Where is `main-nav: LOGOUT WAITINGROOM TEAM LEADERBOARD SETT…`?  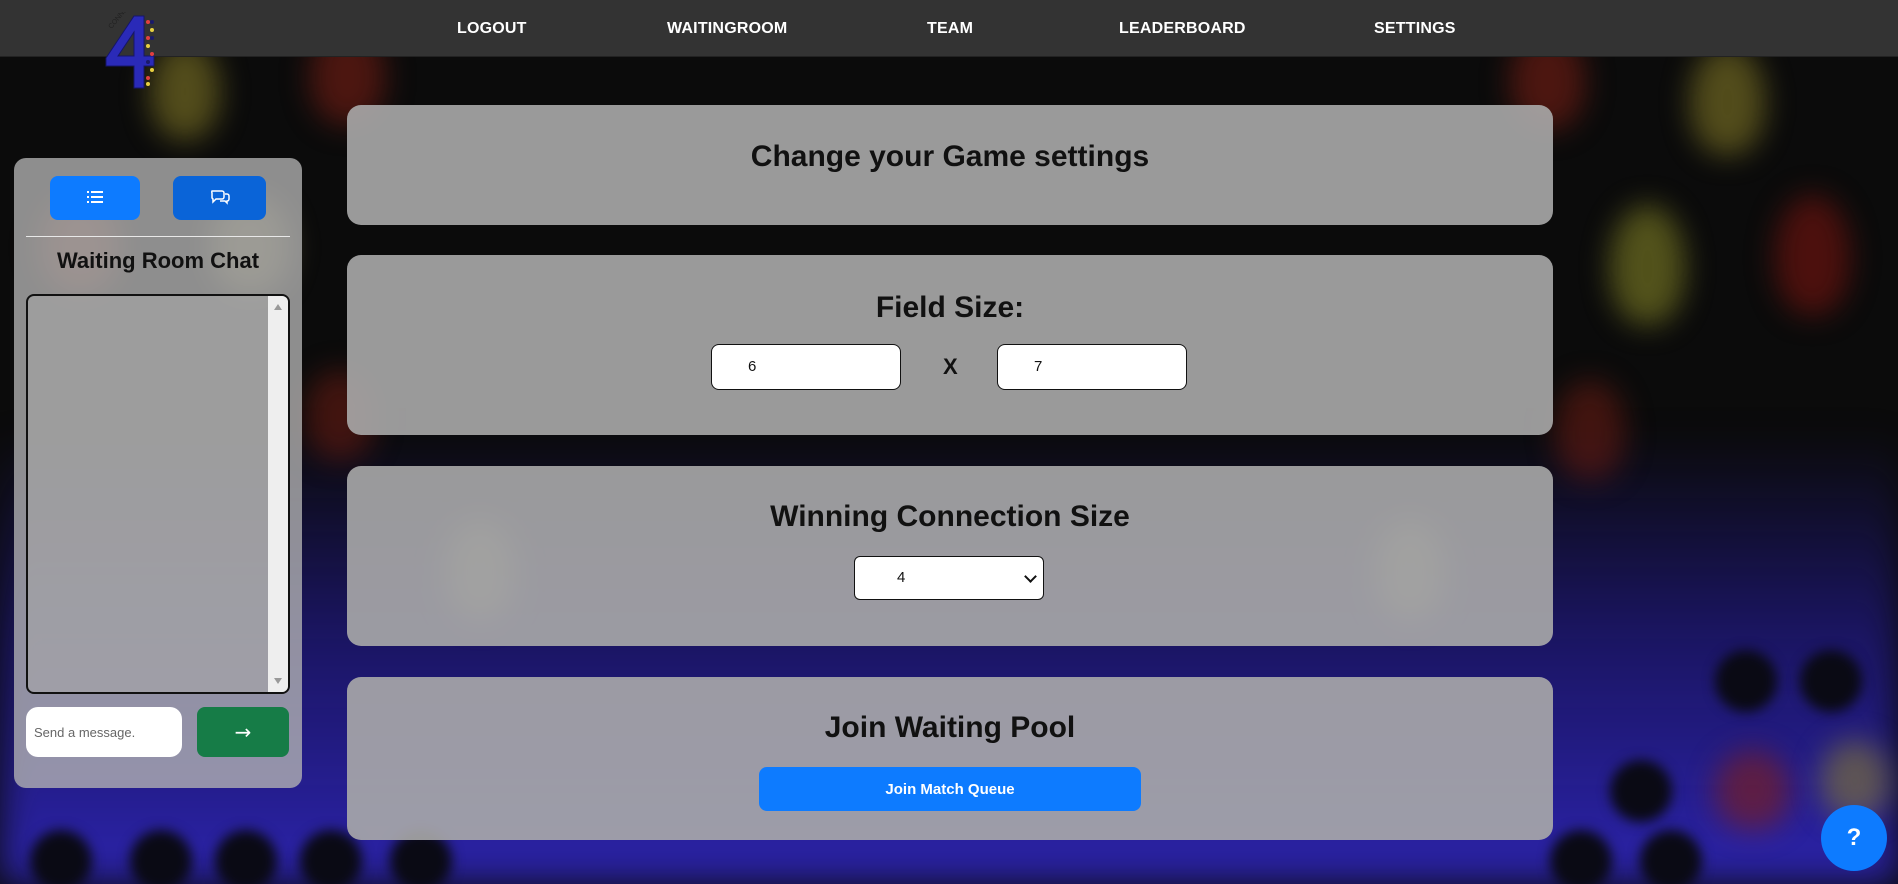
main-nav: LOGOUT WAITINGROOM TEAM LEADERBOARD SETT… is located at coordinates (949, 28).